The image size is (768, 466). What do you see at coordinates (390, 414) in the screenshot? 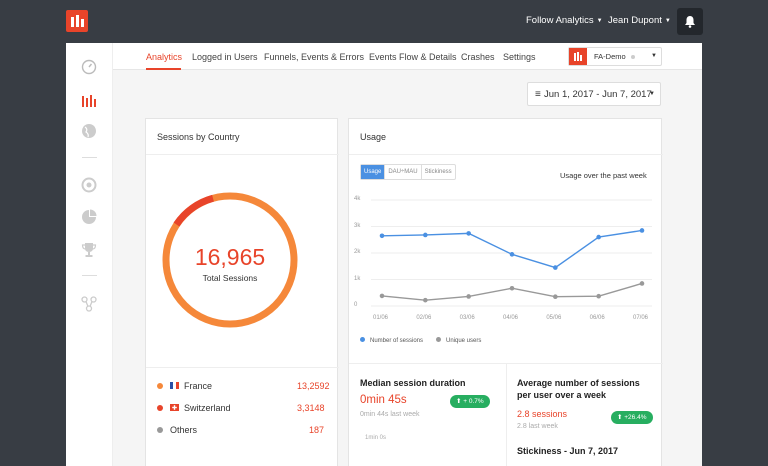
I see `median-session-previous: 0min 44s last week` at bounding box center [390, 414].